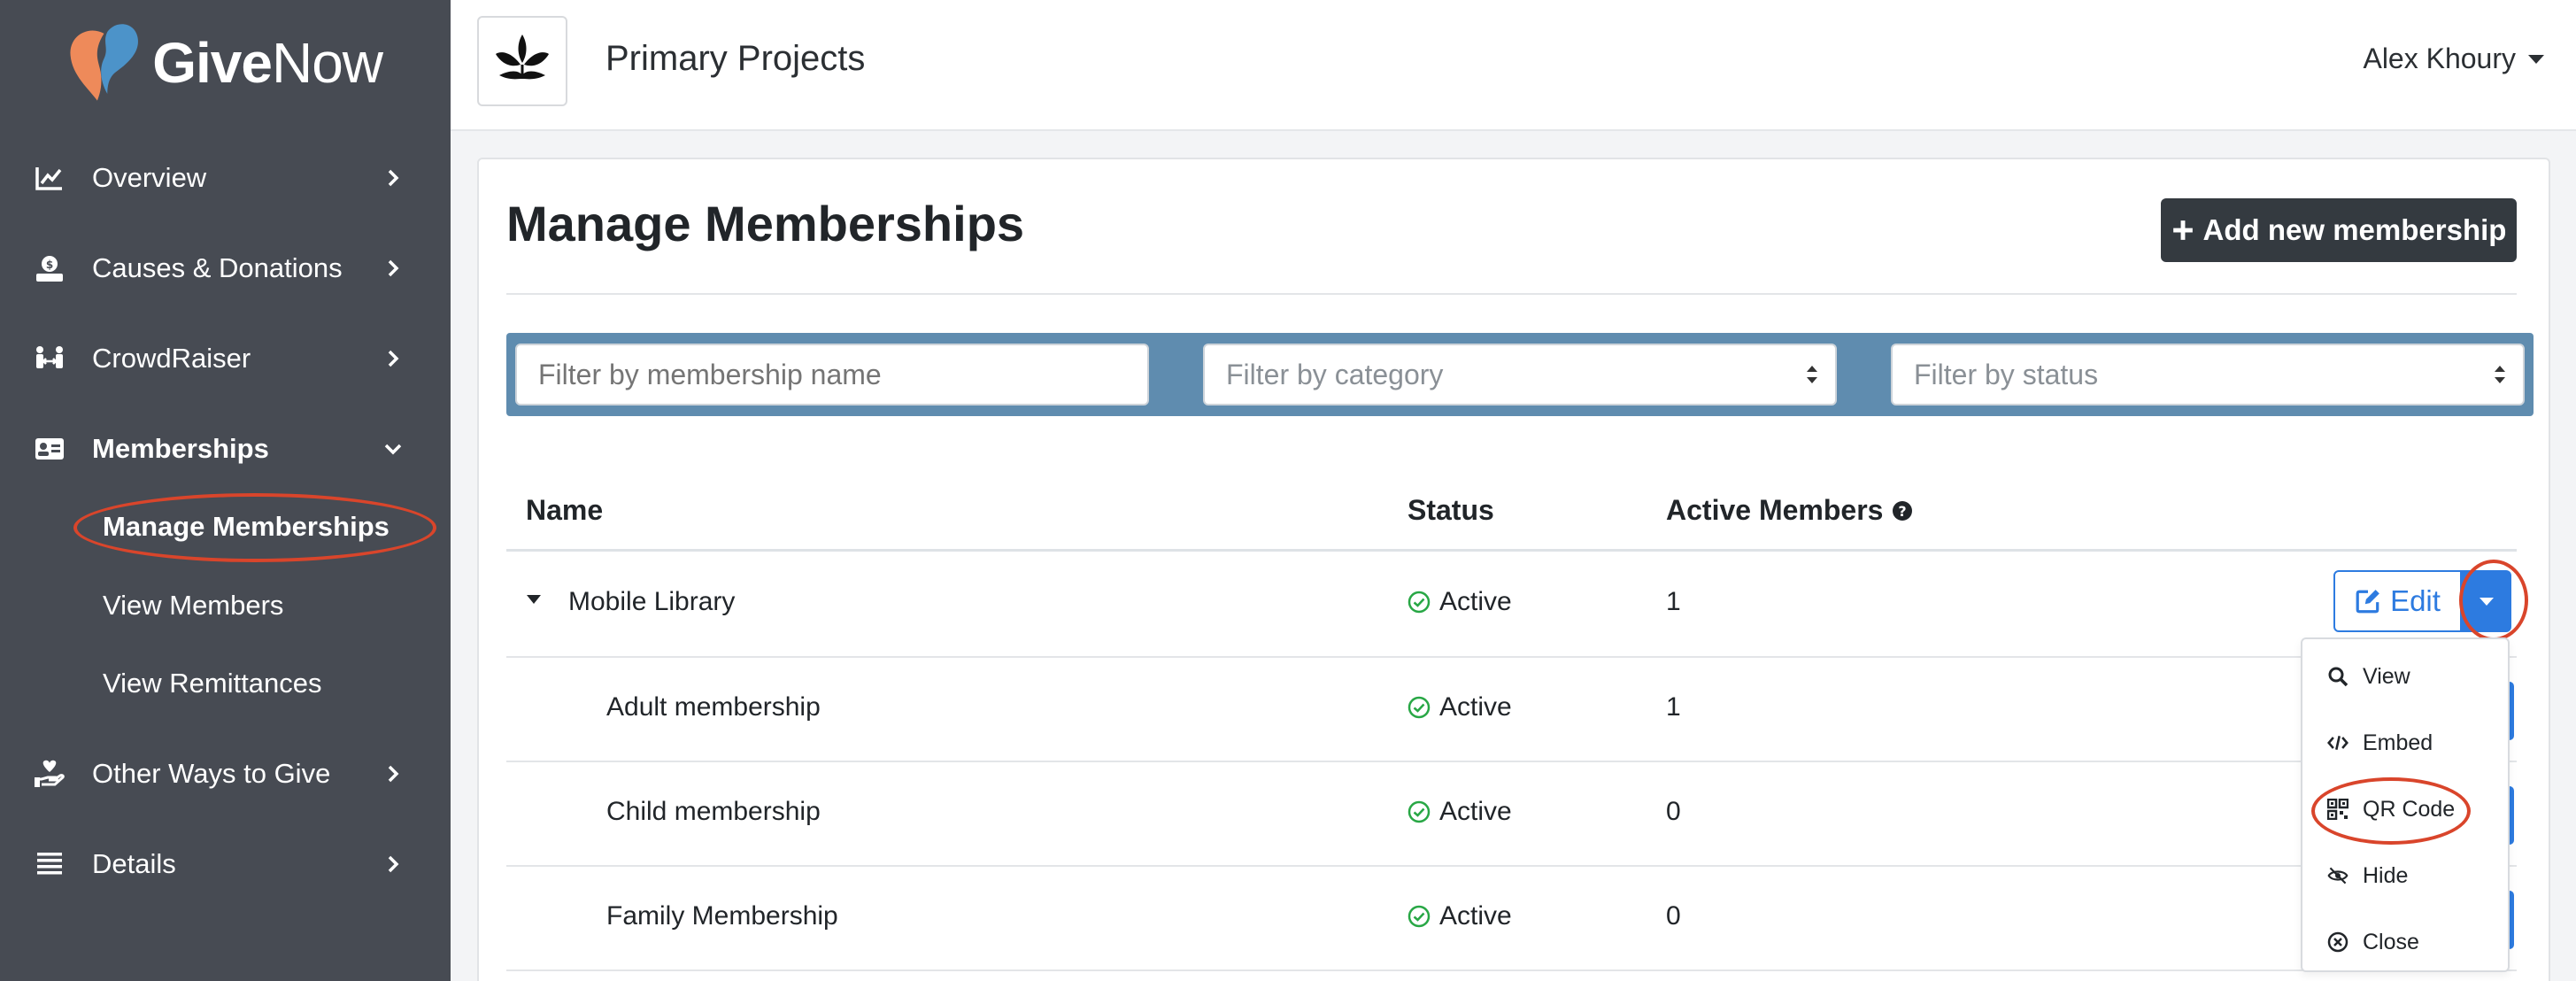 The height and width of the screenshot is (981, 2576). What do you see at coordinates (246, 526) in the screenshot?
I see `sidebar-subitem-manage-memberships: Manage Memberships` at bounding box center [246, 526].